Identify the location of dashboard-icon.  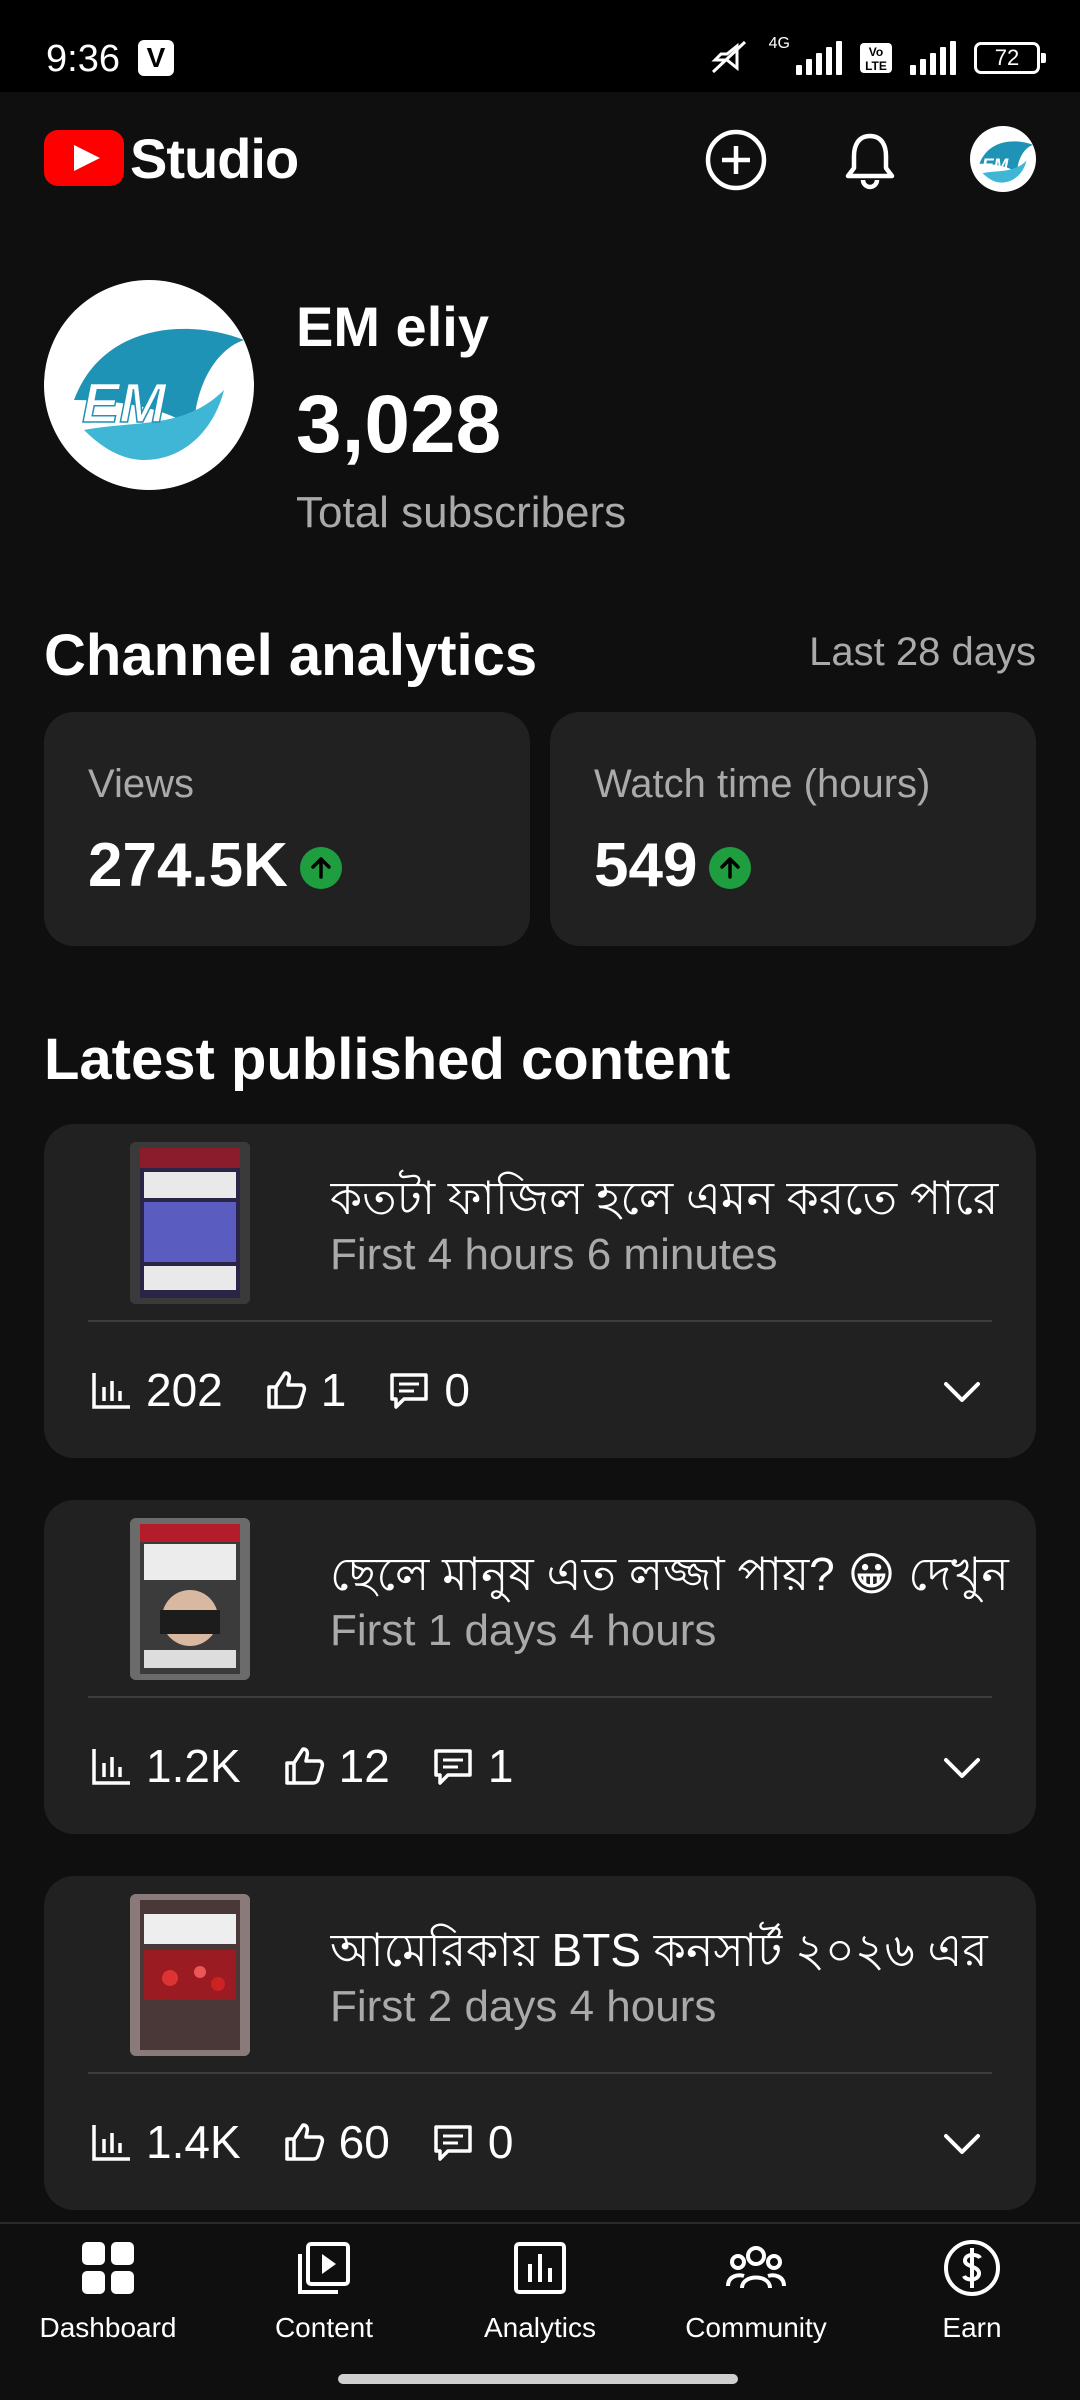
(108, 2268).